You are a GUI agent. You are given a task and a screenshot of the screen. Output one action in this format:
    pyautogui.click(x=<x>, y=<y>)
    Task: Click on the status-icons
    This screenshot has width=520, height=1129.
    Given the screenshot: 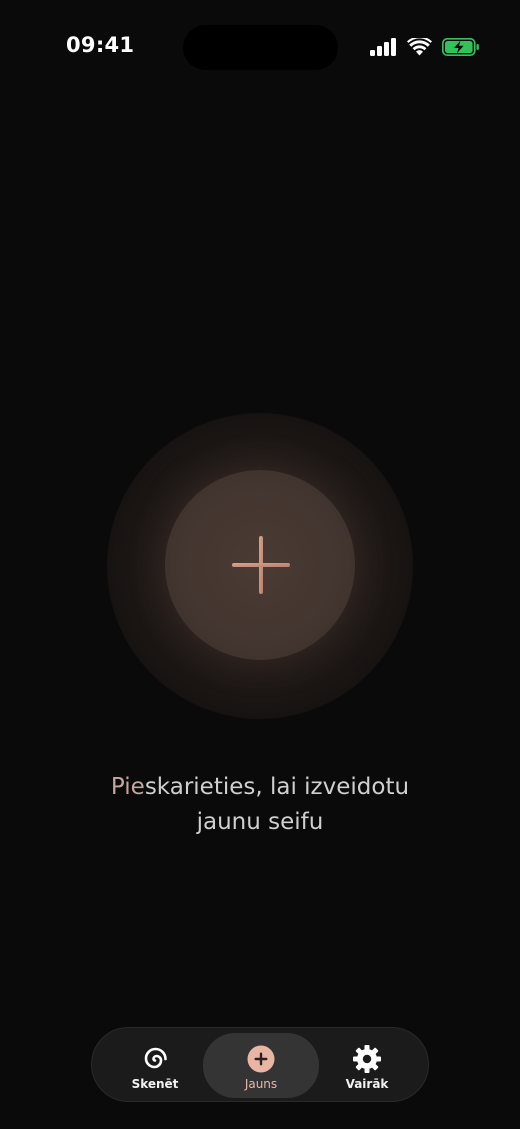 What is the action you would take?
    pyautogui.click(x=425, y=47)
    